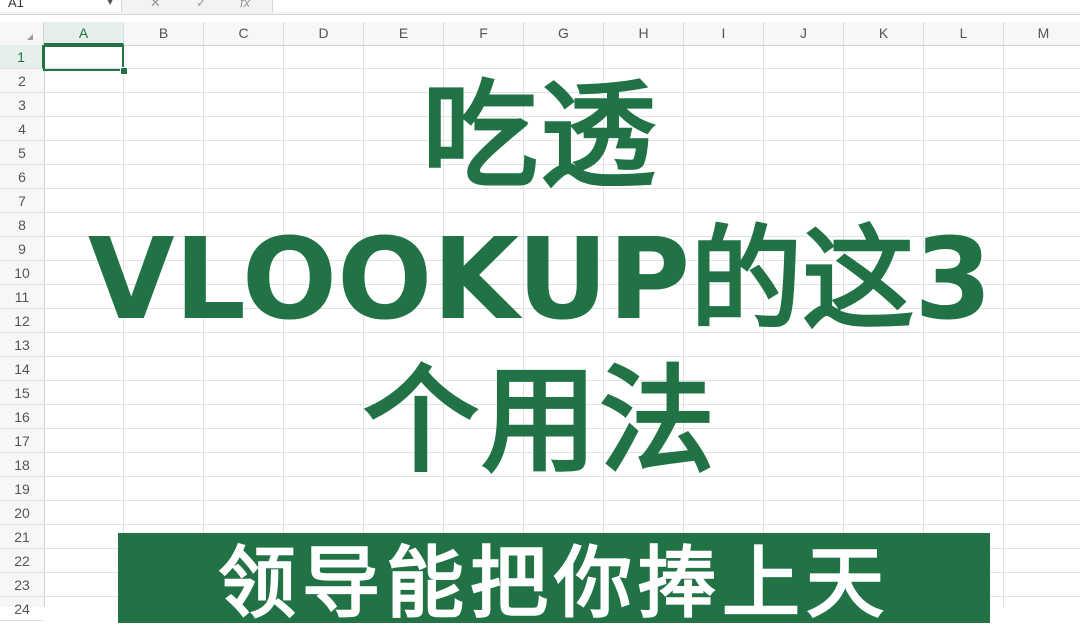 Image resolution: width=1080 pixels, height=629 pixels. Describe the element at coordinates (22, 57) in the screenshot. I see `row-header-1: 1` at that location.